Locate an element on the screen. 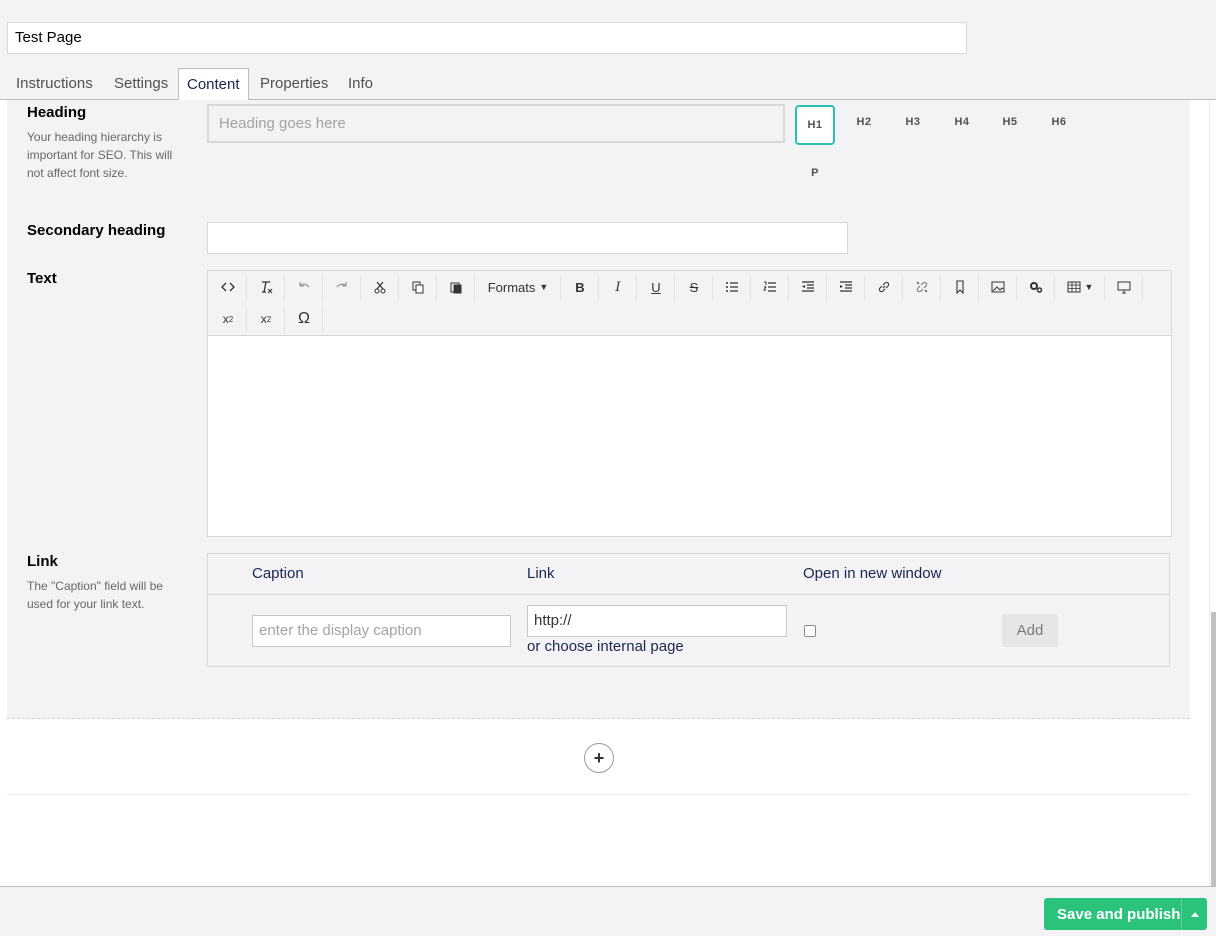 This screenshot has width=1216, height=936. bullet-list-icon is located at coordinates (732, 287).